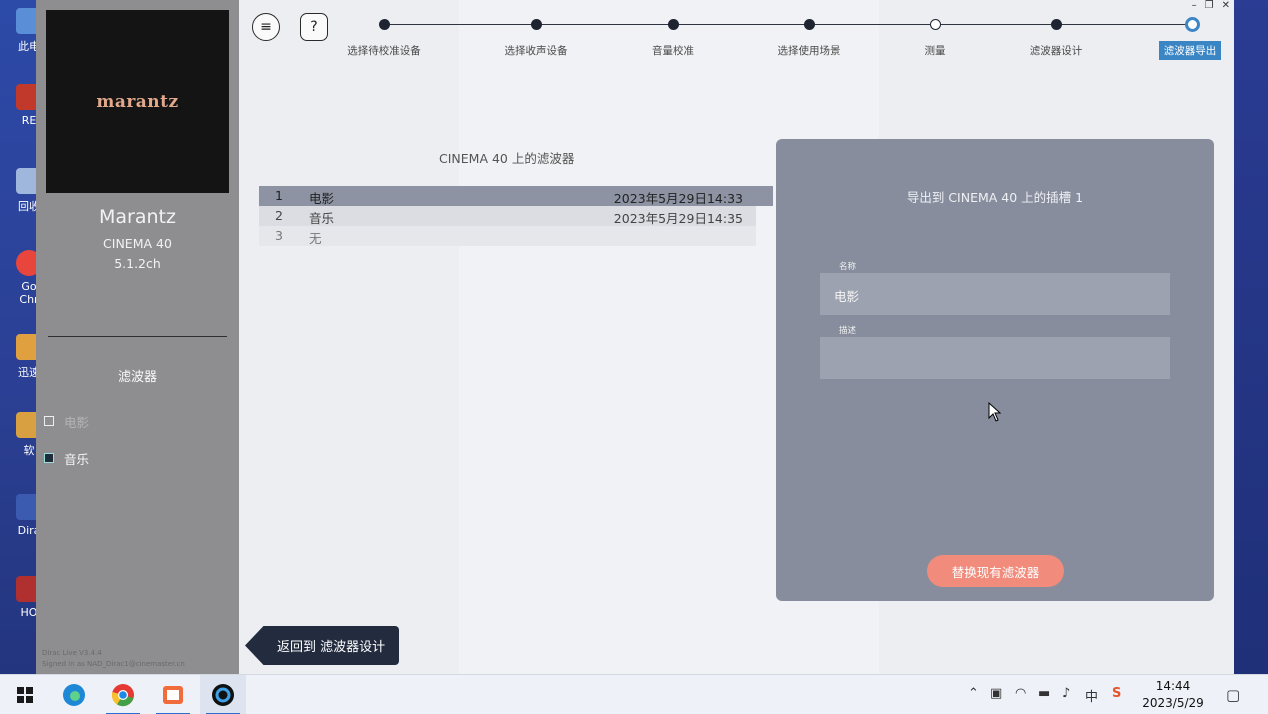  Describe the element at coordinates (634, 694) in the screenshot. I see `taskbar: ⌃ ▣ ◠ ▬ ♪ 中 S 14:44 2023/5/29 ▢` at that location.